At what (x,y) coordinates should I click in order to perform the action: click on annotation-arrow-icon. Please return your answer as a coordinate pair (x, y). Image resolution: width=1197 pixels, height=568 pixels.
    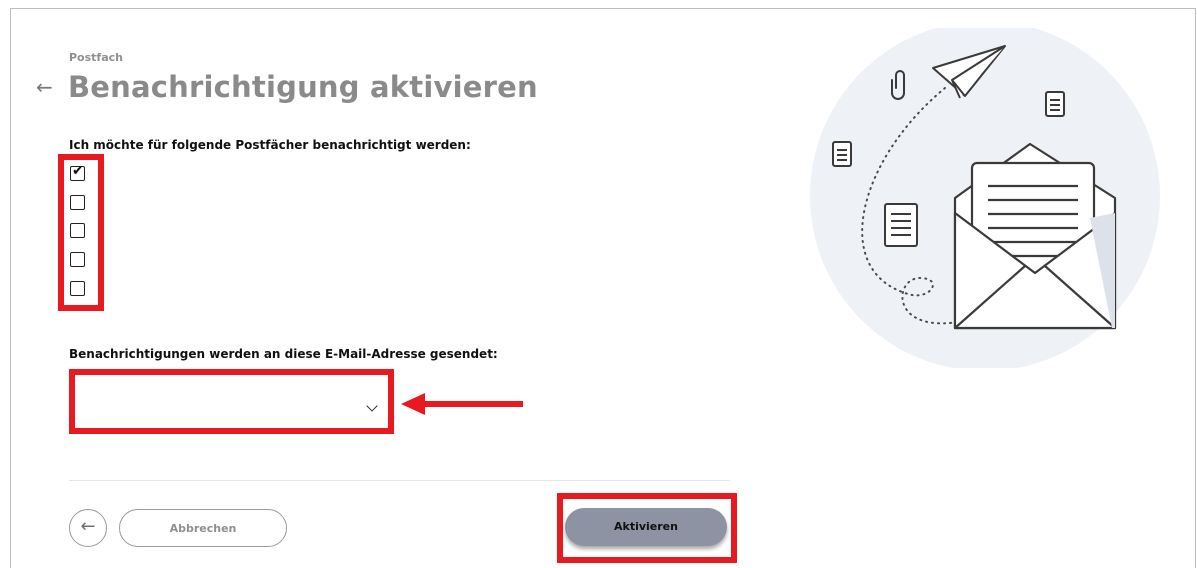
    Looking at the image, I should click on (462, 404).